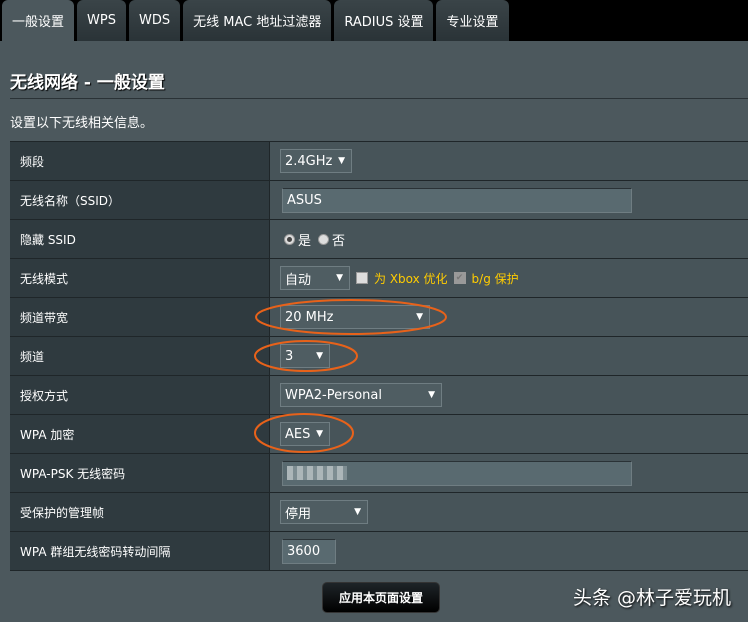 This screenshot has width=748, height=622. What do you see at coordinates (140, 200) in the screenshot?
I see `label: 无线名称（SSID）` at bounding box center [140, 200].